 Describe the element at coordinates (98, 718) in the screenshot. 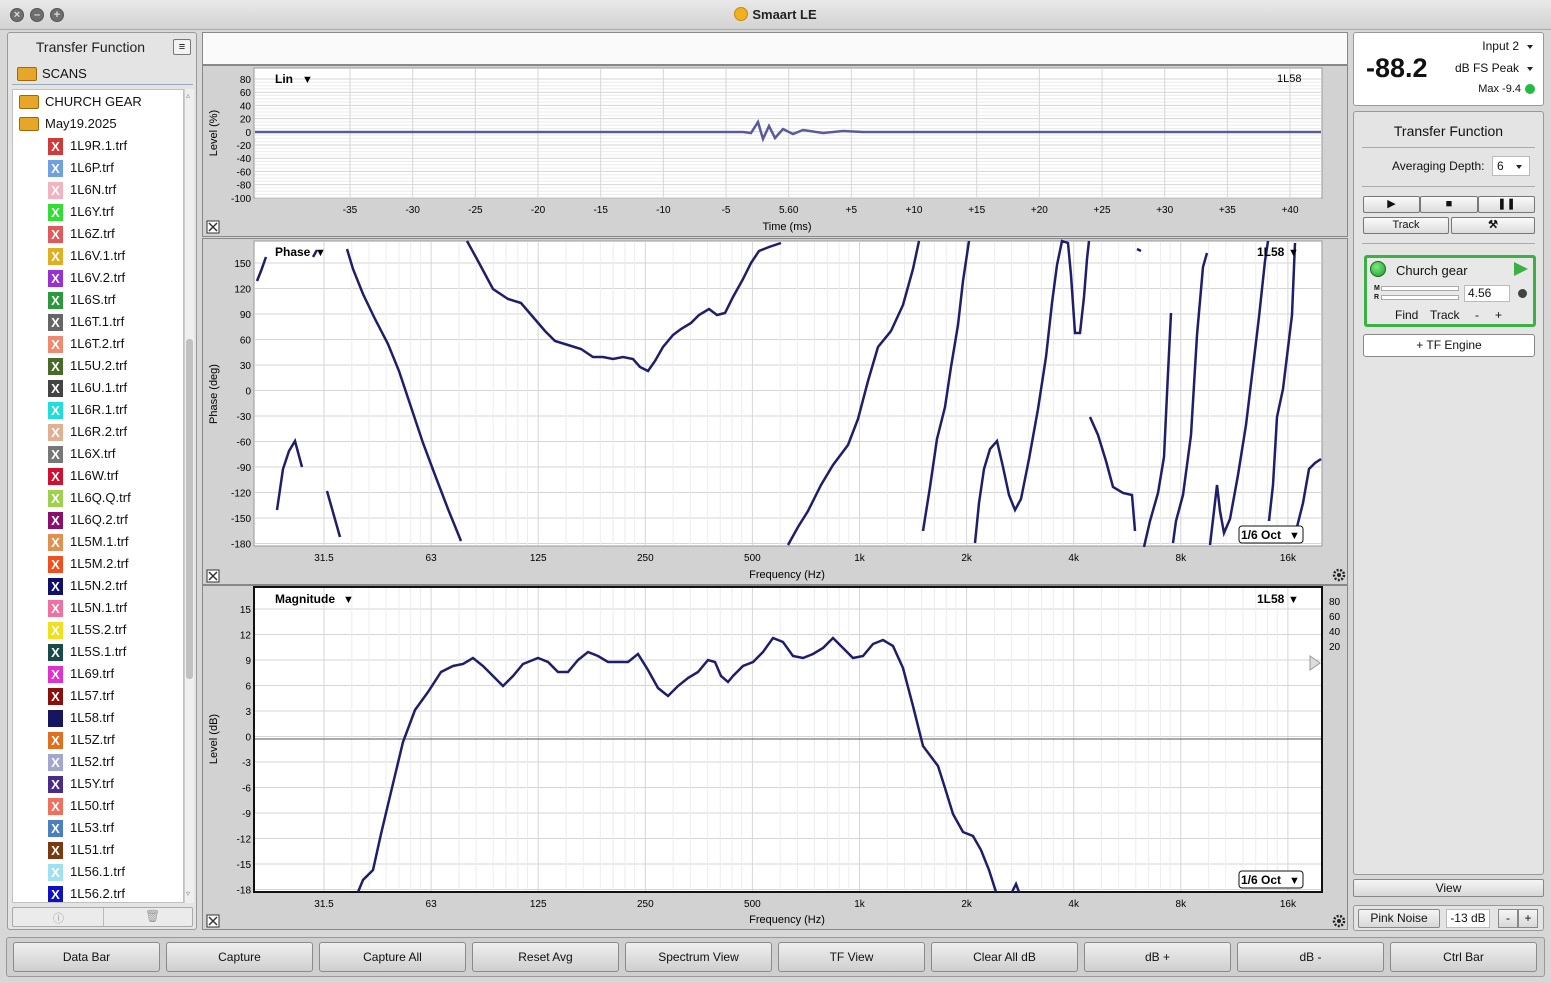

I see `file-item: X 1L58.trf` at that location.